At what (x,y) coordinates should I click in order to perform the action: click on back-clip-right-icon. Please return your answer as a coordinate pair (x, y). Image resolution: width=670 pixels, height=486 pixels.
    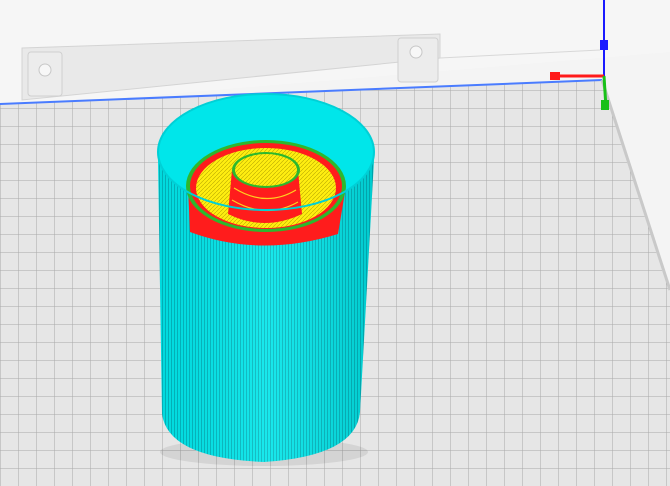
    Looking at the image, I should click on (418, 60).